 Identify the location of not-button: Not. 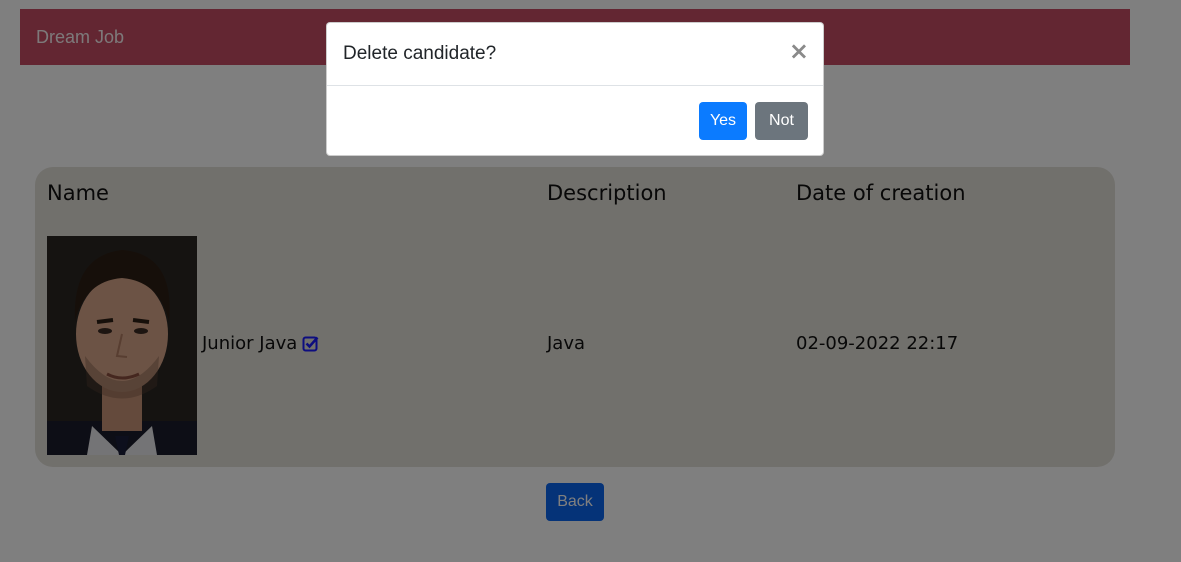
(781, 121).